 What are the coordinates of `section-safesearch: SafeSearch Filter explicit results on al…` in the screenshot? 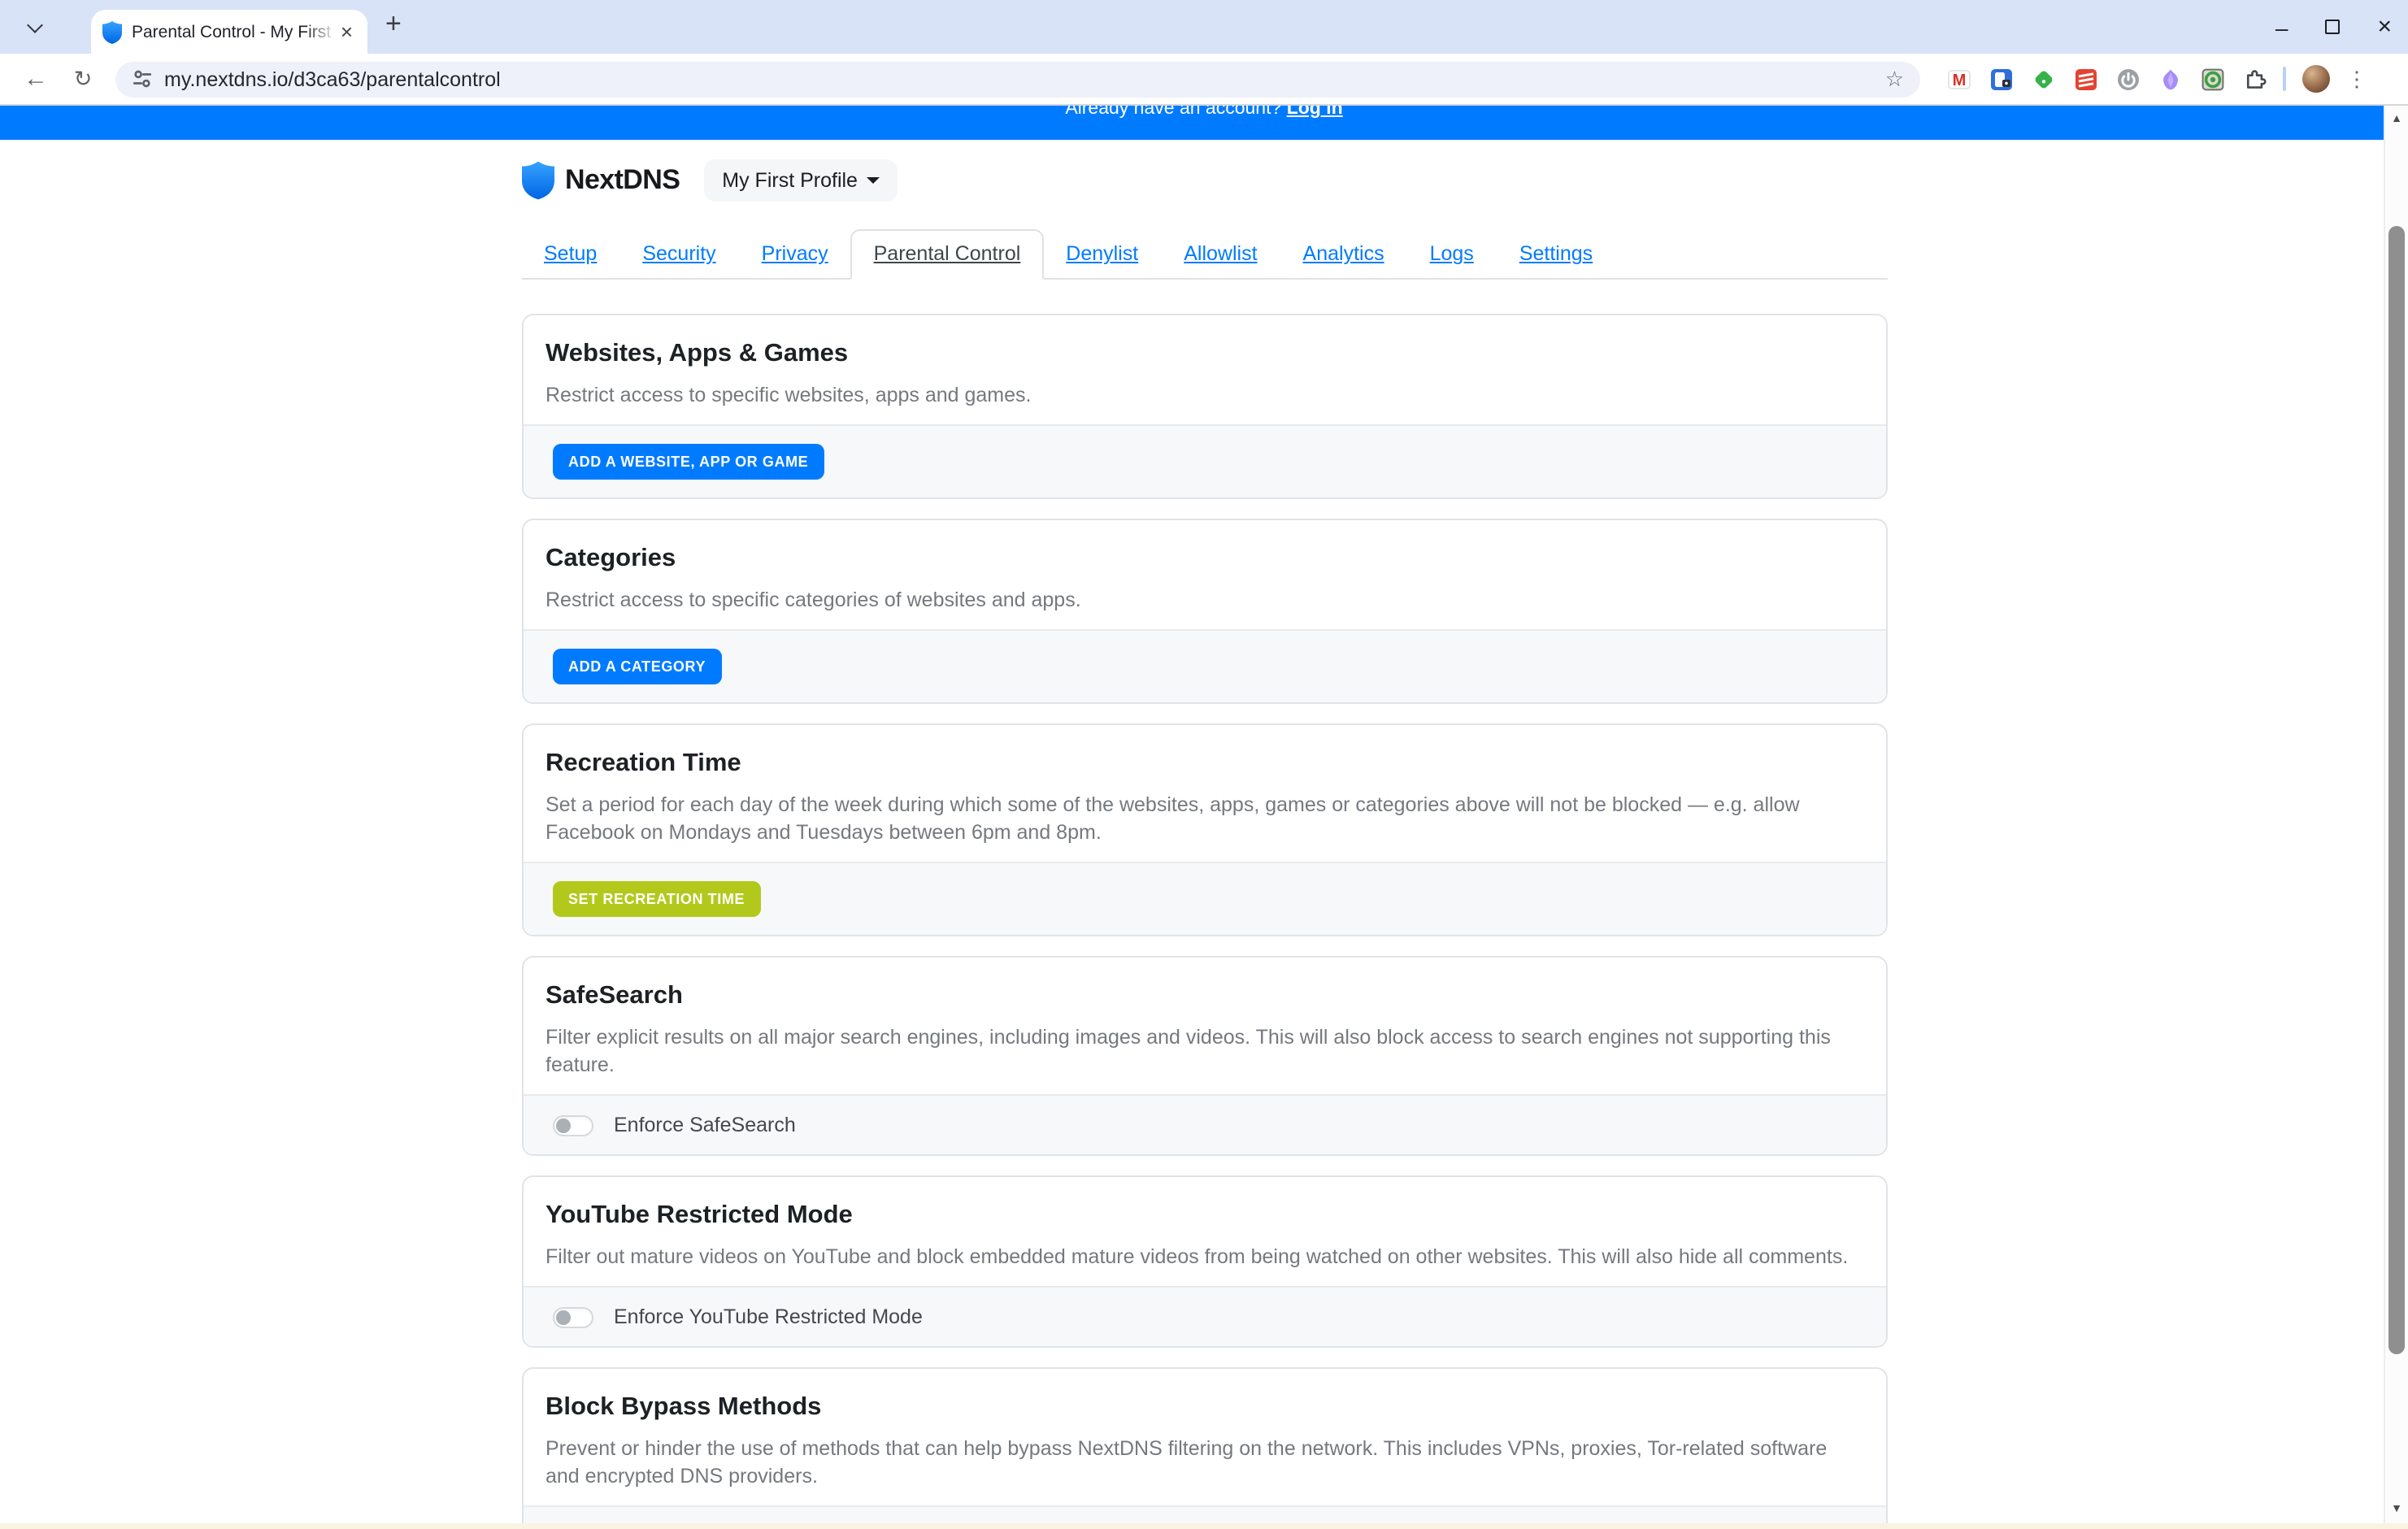 It's located at (1204, 1056).